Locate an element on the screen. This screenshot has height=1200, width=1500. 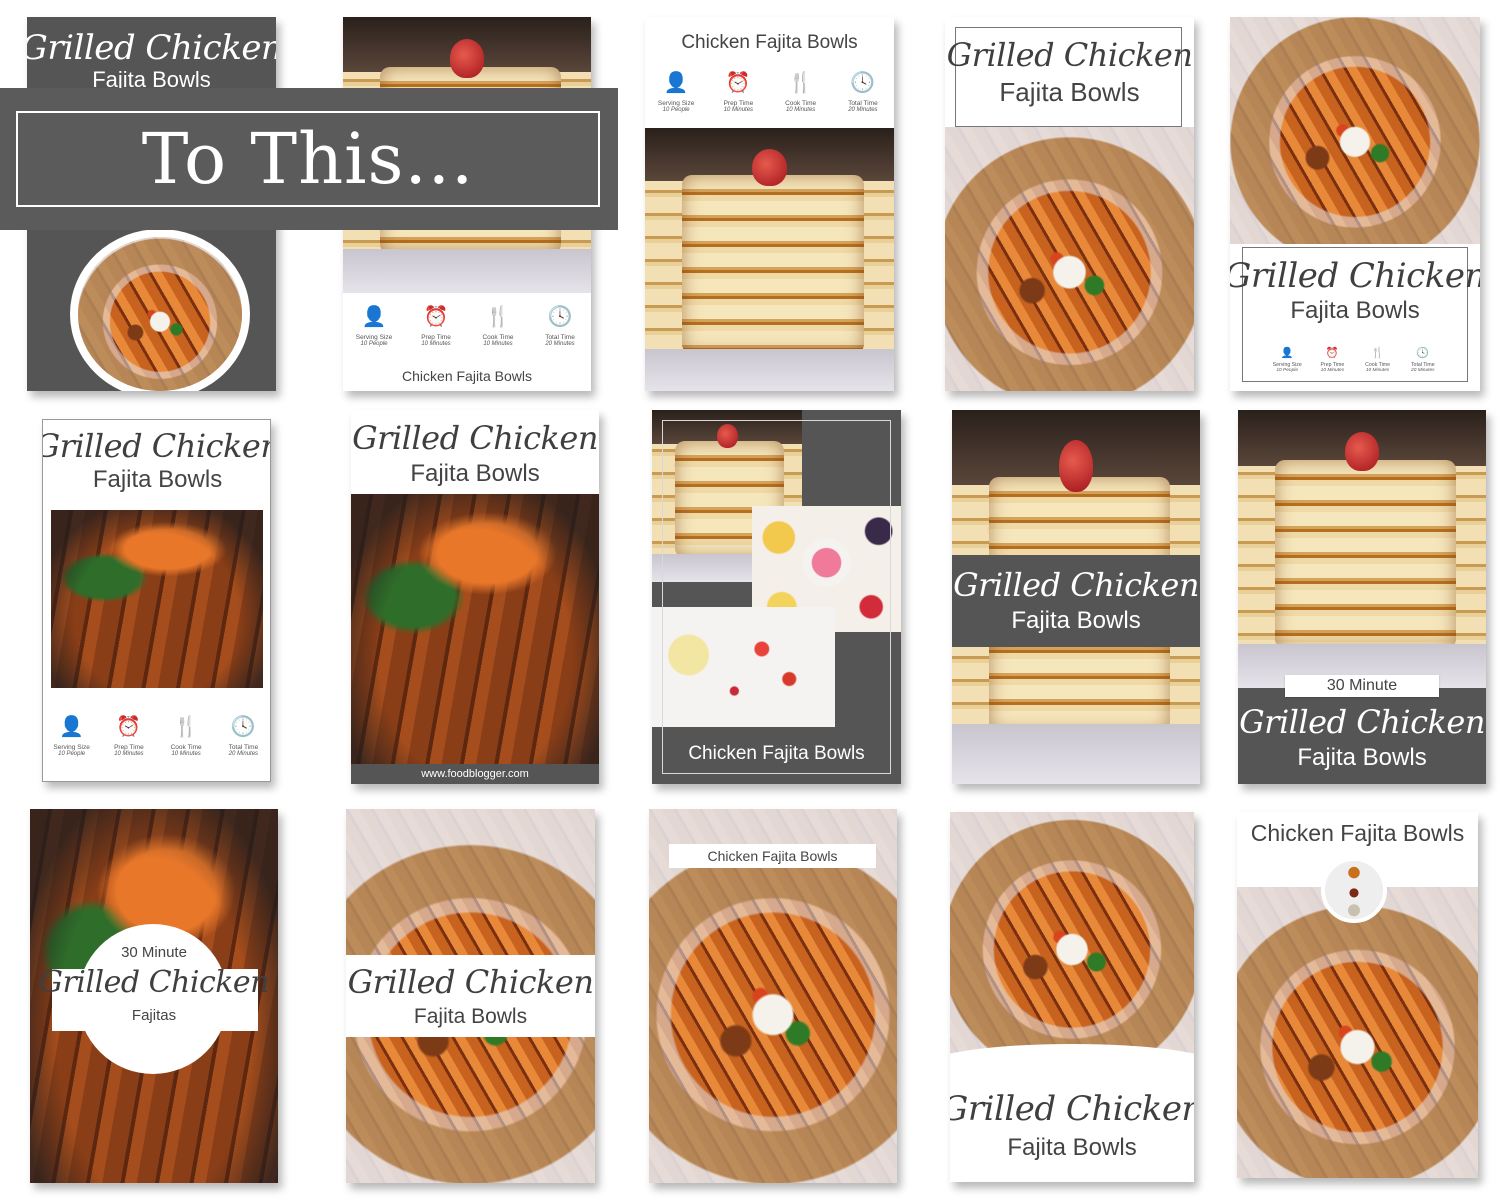
template-card-4: Grilled Chicken Fajita Bowls is located at coordinates (1069, 204).